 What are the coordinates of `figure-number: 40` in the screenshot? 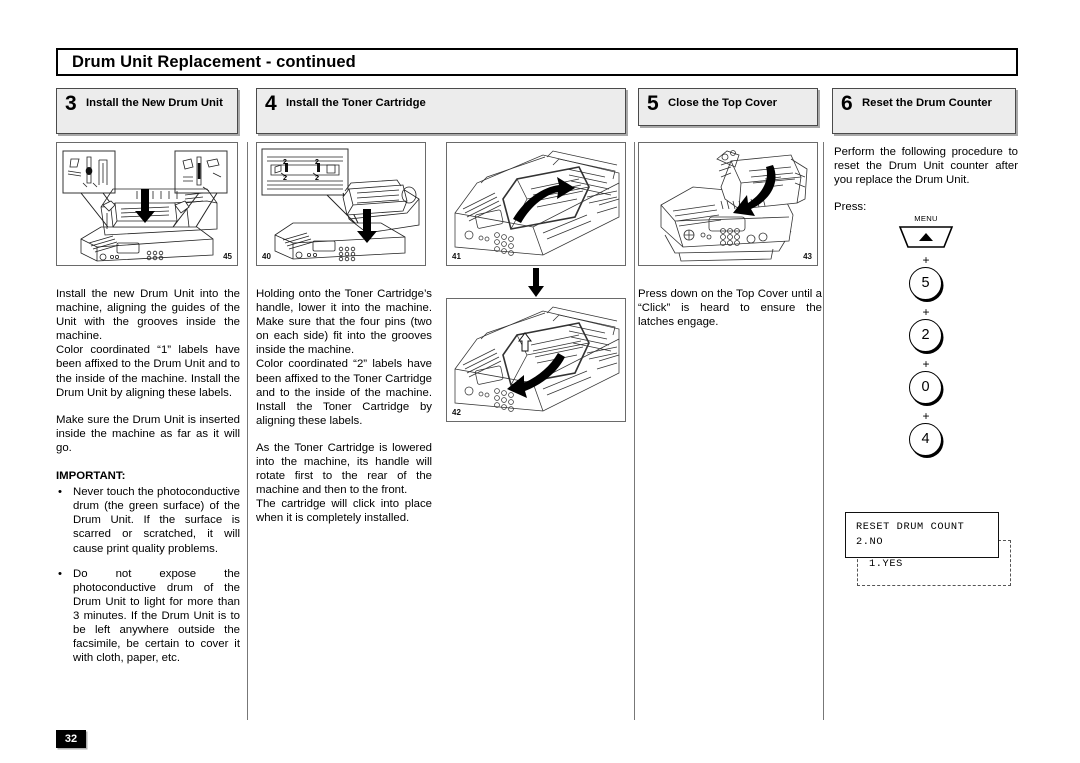 It's located at (266, 256).